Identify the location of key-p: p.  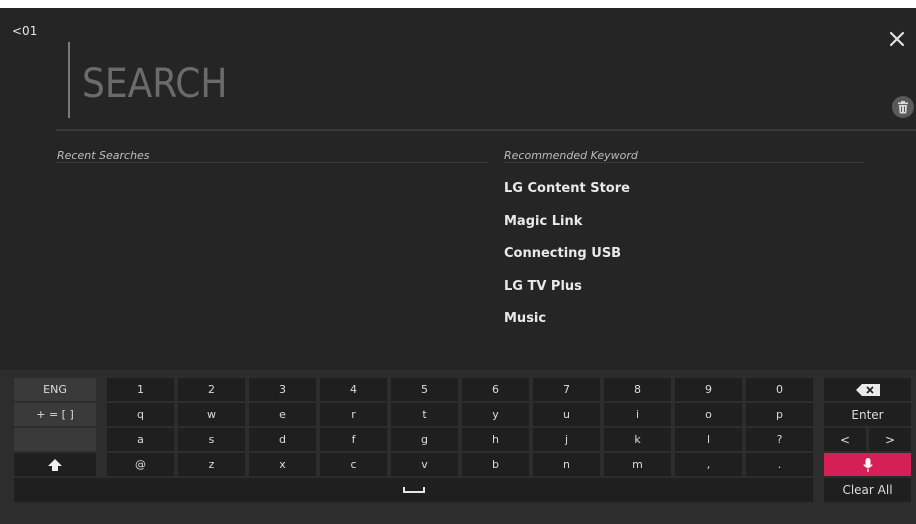
(779, 414).